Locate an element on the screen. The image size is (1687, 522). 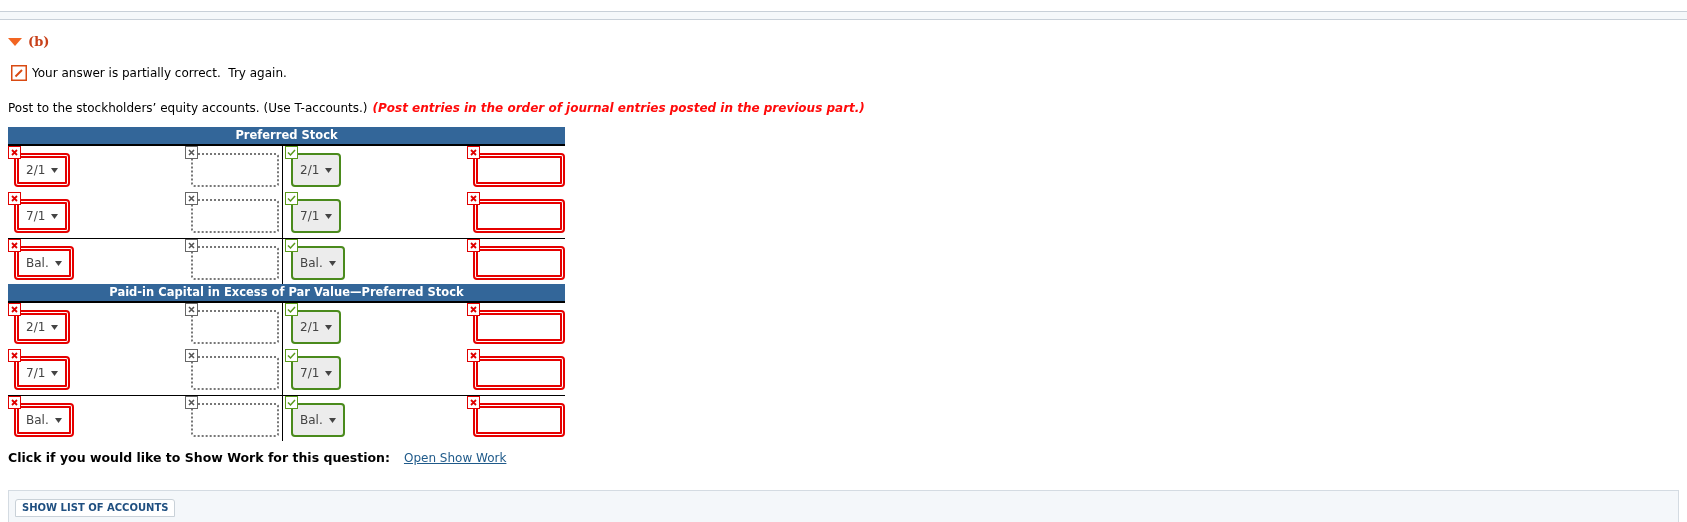
part-label: (b) is located at coordinates (39, 42).